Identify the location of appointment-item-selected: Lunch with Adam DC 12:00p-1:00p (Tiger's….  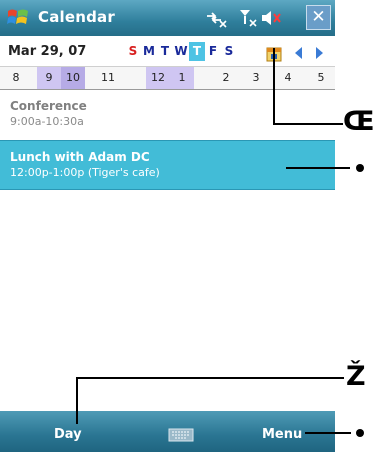
(167, 165).